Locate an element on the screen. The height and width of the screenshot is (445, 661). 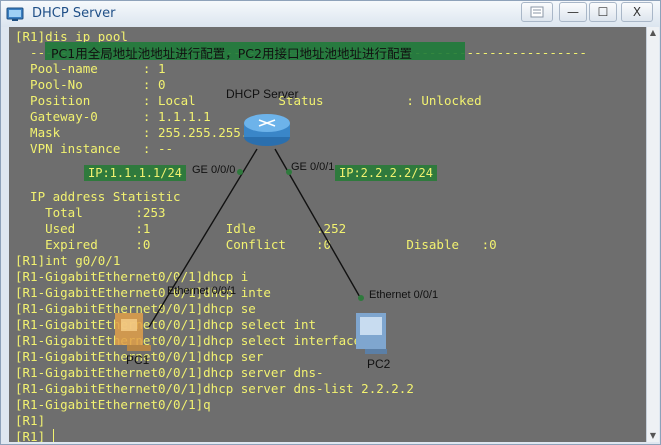
pc2-icon is located at coordinates (371, 333).